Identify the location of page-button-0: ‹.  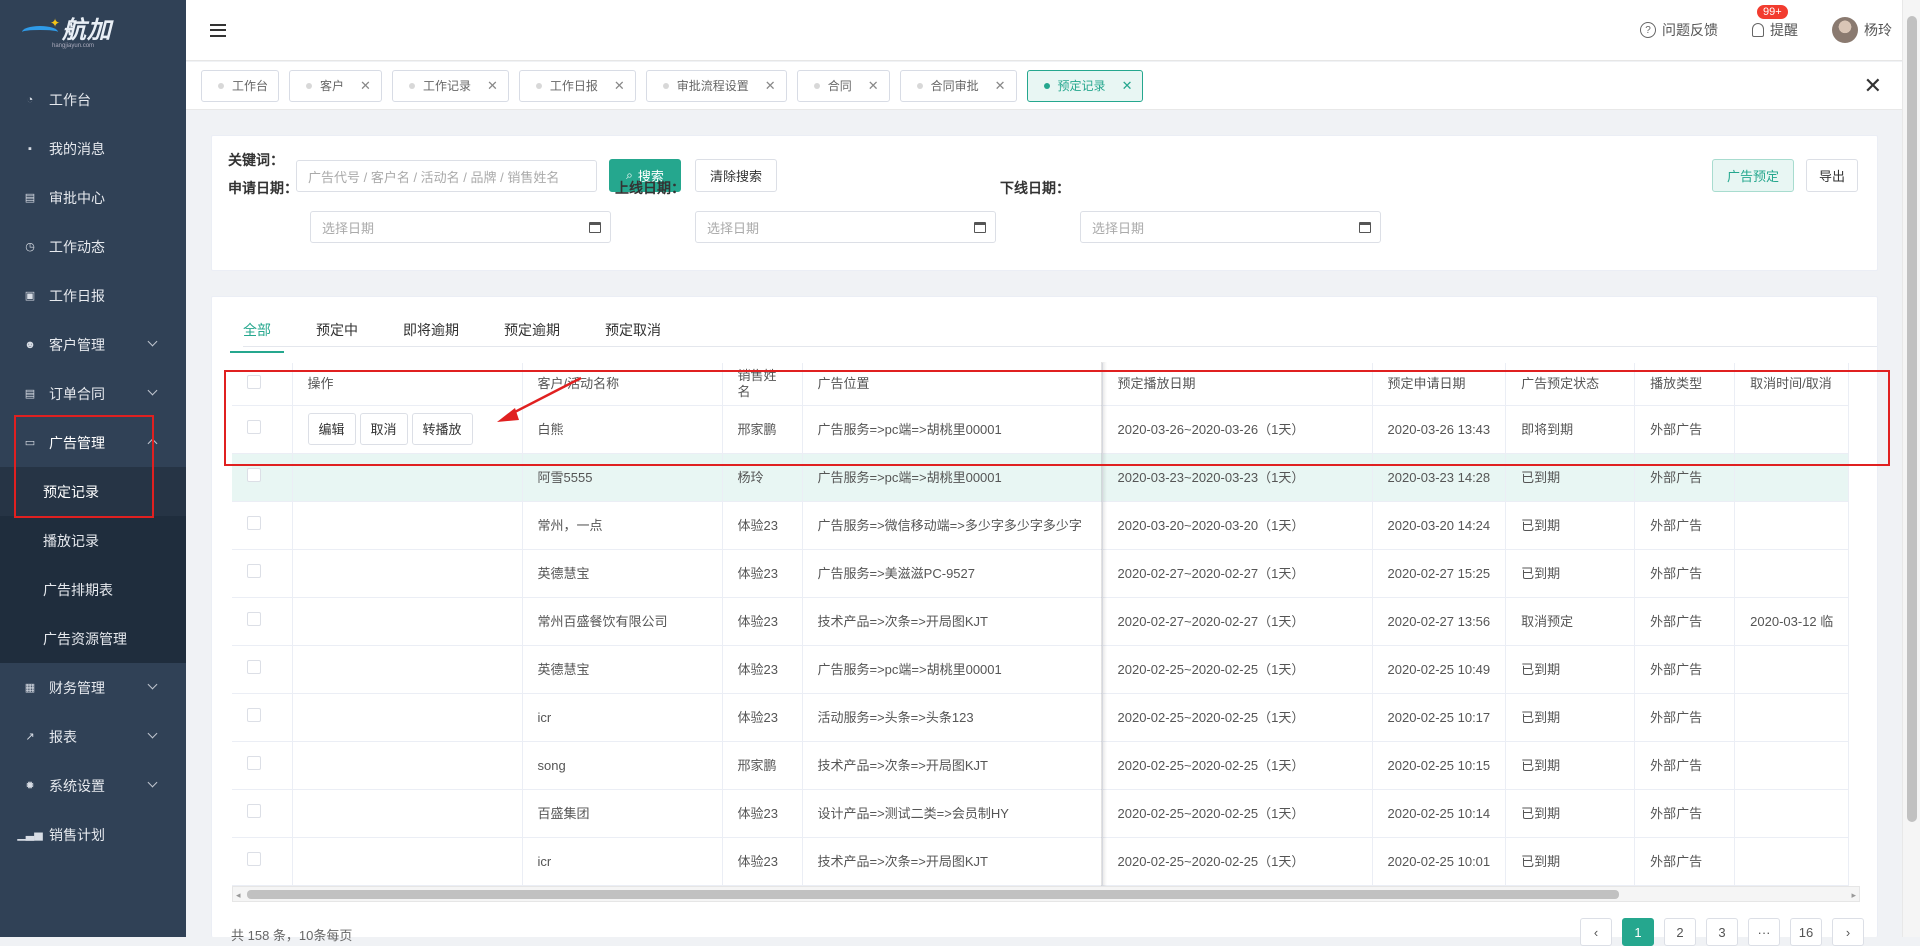
(1596, 932).